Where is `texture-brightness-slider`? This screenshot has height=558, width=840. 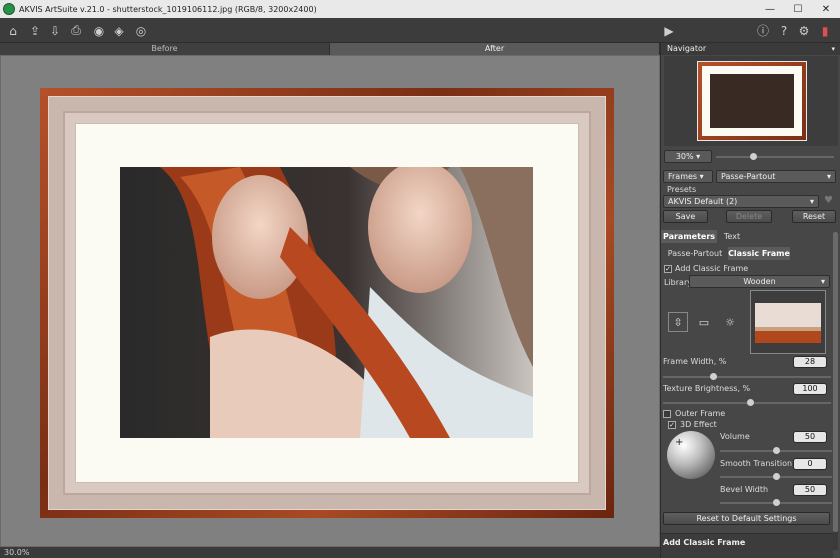 texture-brightness-slider is located at coordinates (747, 402).